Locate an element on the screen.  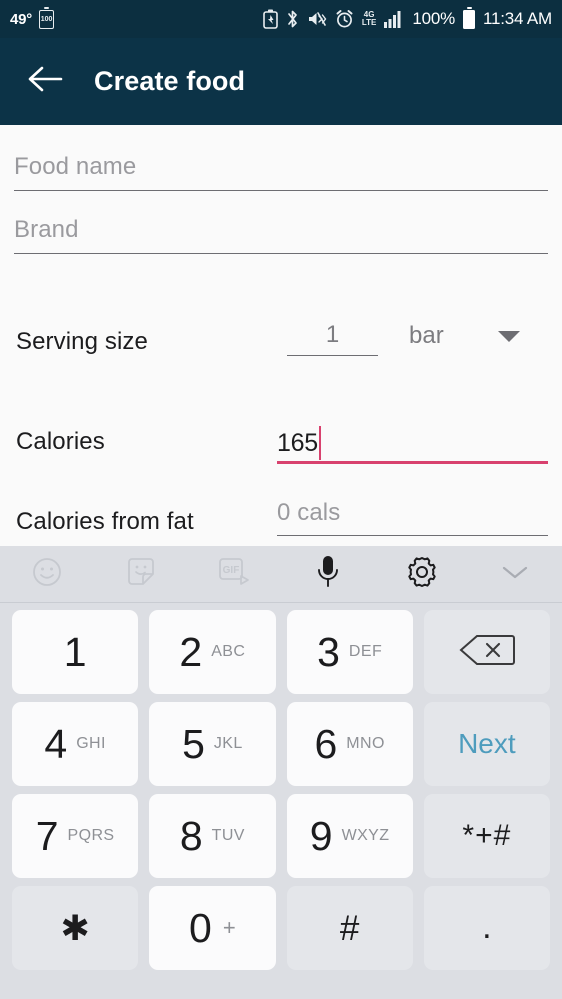
calories-label: Calories is located at coordinates (60, 441).